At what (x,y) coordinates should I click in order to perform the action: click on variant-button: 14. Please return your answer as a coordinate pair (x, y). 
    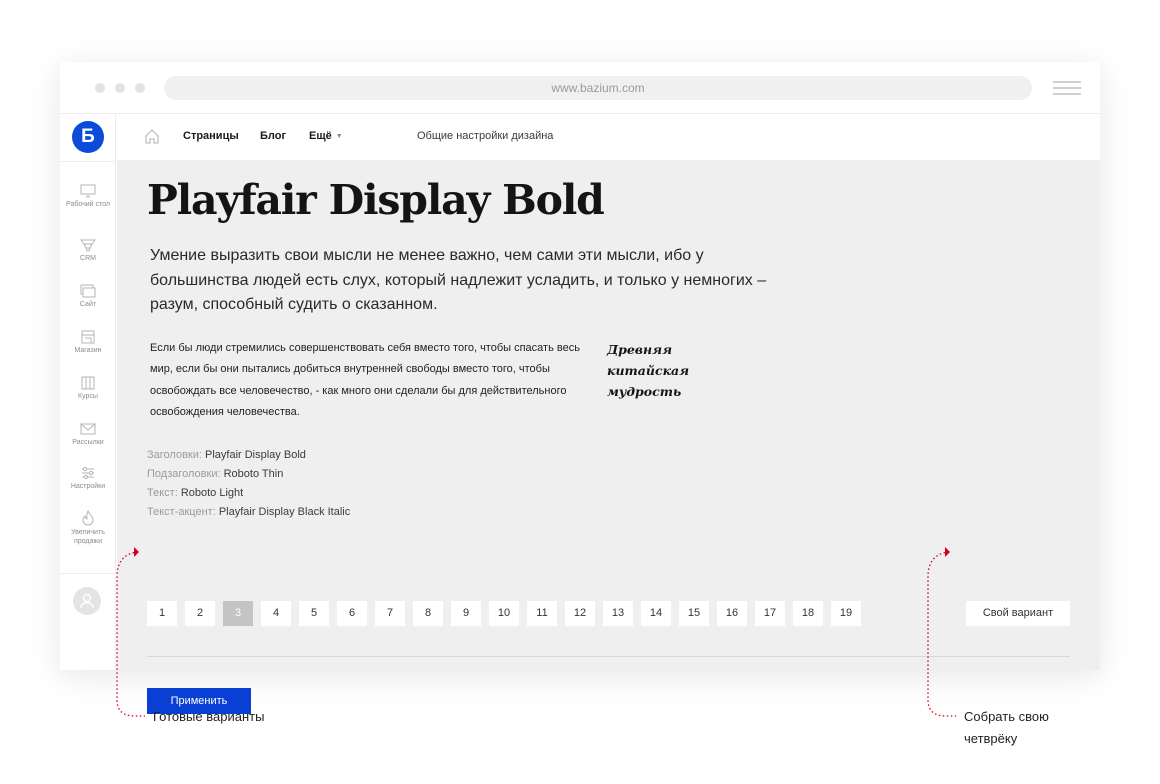
    Looking at the image, I should click on (656, 613).